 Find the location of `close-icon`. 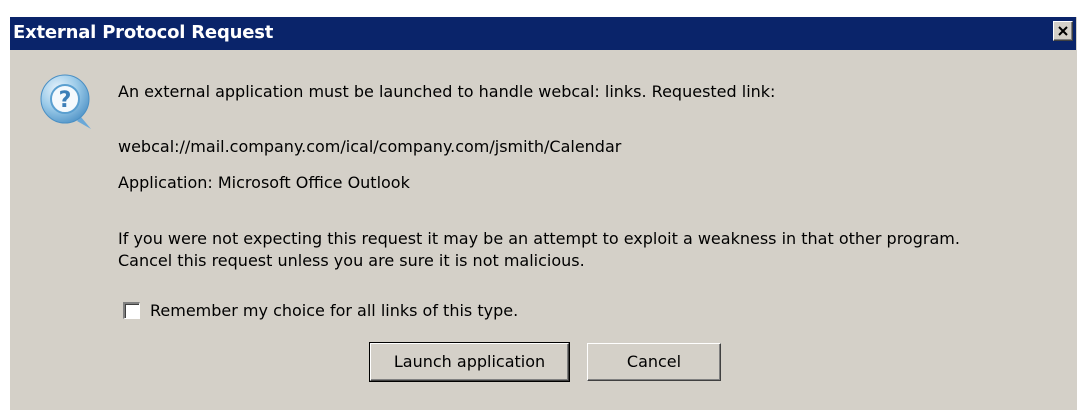

close-icon is located at coordinates (1063, 31).